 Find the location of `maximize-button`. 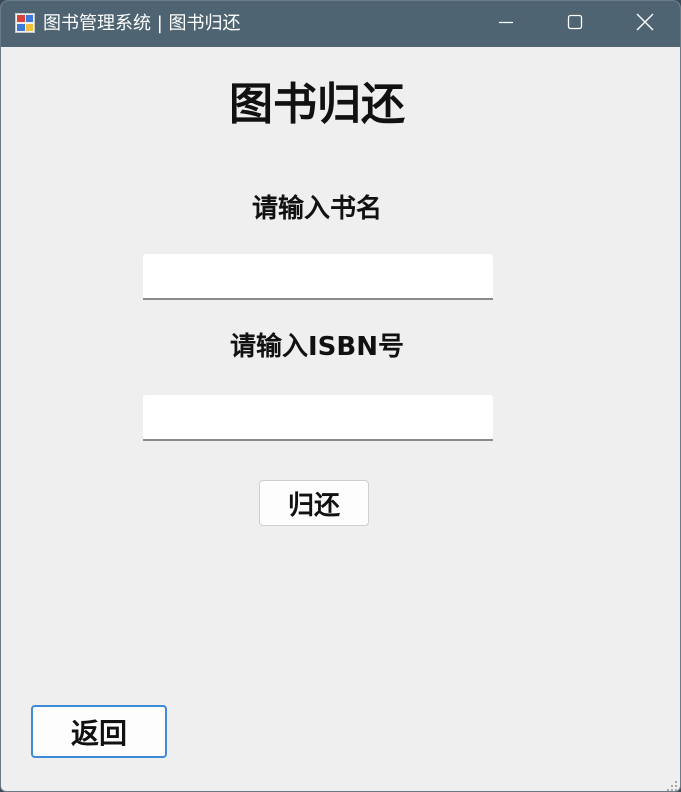

maximize-button is located at coordinates (575, 24).